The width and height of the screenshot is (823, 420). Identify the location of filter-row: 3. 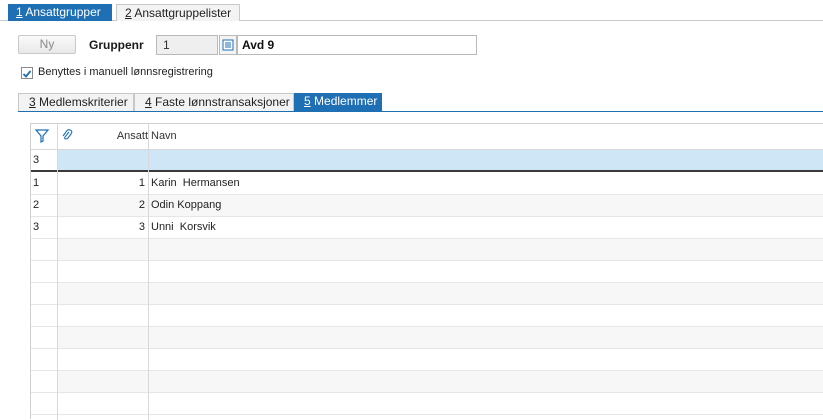
(427, 161).